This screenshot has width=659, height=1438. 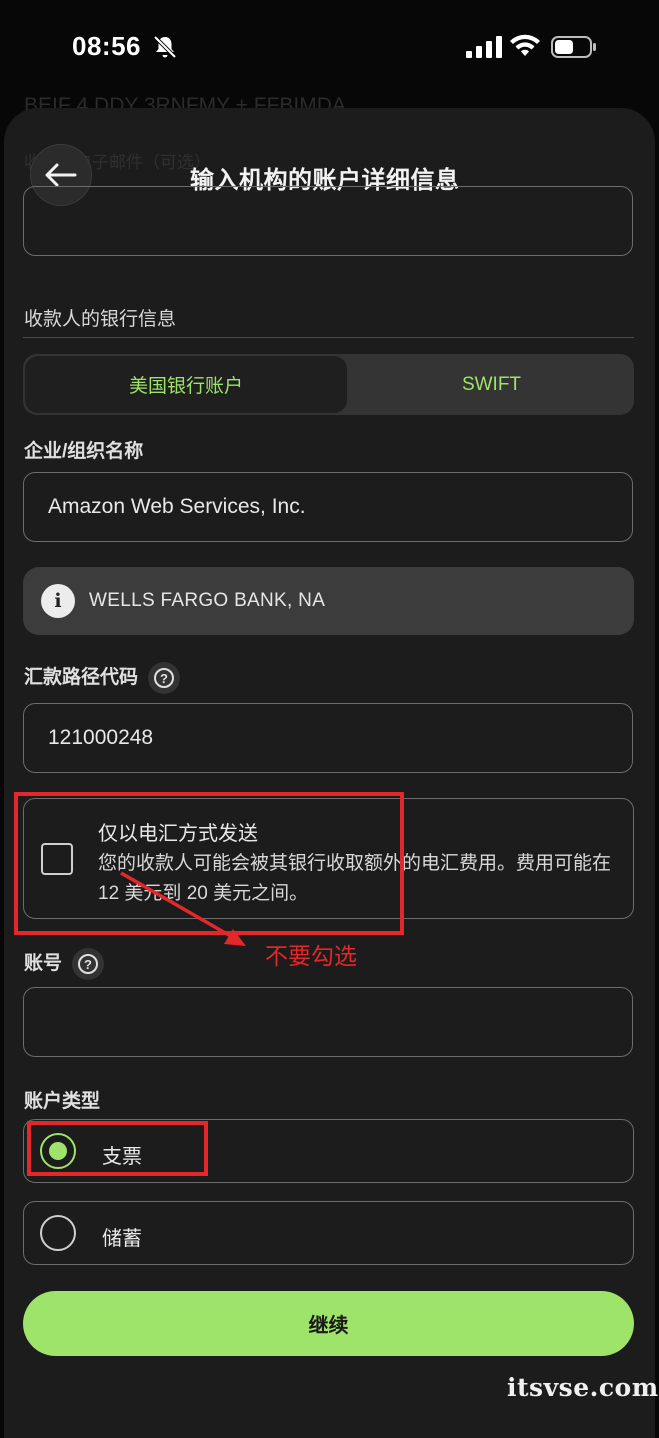 I want to click on status-time: 08:56, so click(x=106, y=46).